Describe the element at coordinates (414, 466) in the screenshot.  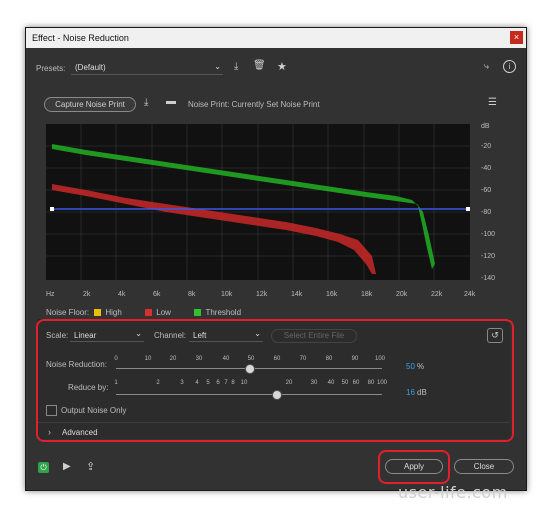
I see `apply-button: Apply` at that location.